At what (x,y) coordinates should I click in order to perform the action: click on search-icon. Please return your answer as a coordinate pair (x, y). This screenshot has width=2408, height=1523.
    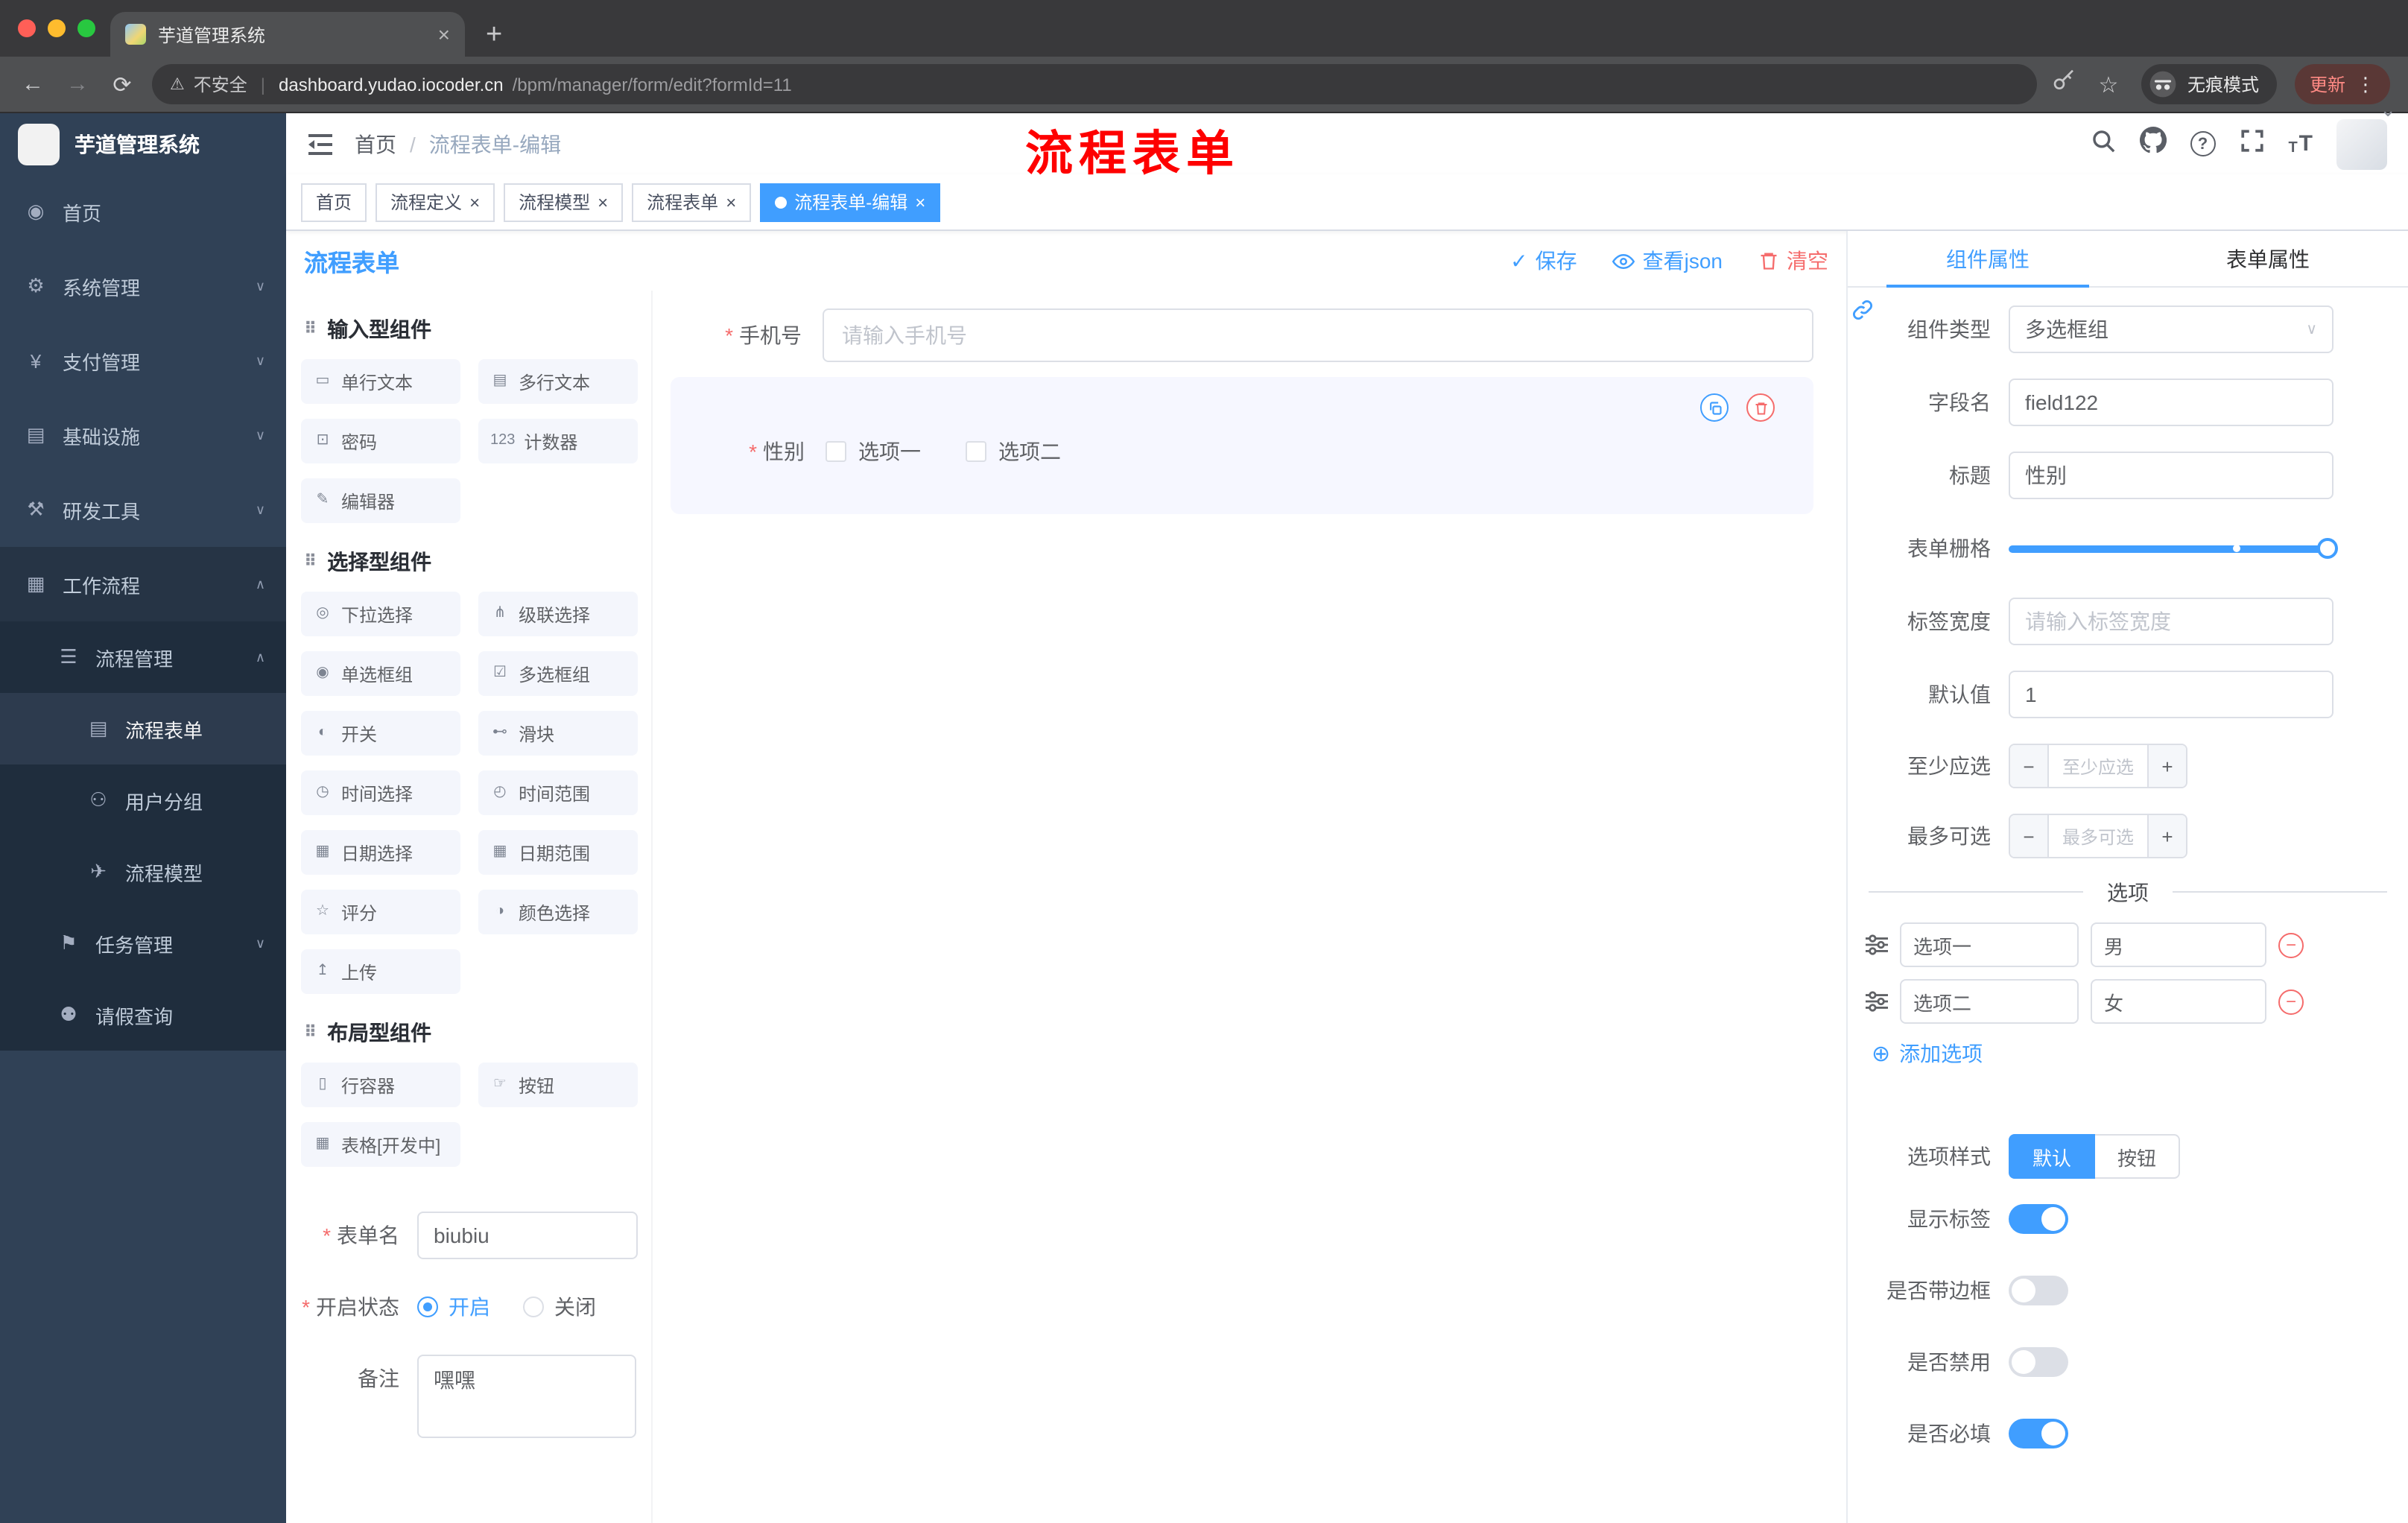
    Looking at the image, I should click on (2102, 143).